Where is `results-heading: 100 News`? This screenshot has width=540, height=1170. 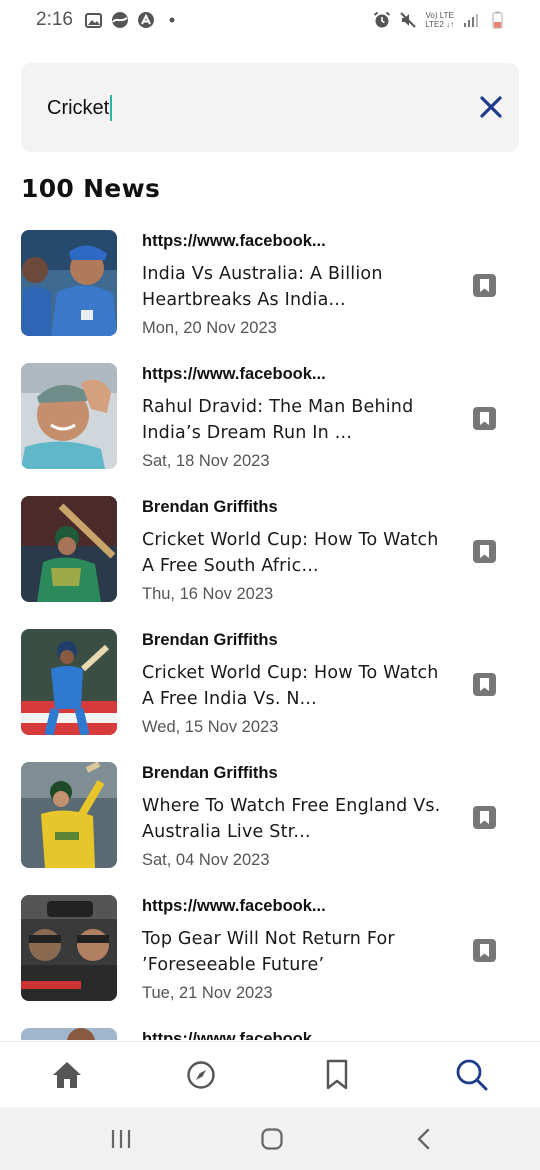
results-heading: 100 News is located at coordinates (91, 188).